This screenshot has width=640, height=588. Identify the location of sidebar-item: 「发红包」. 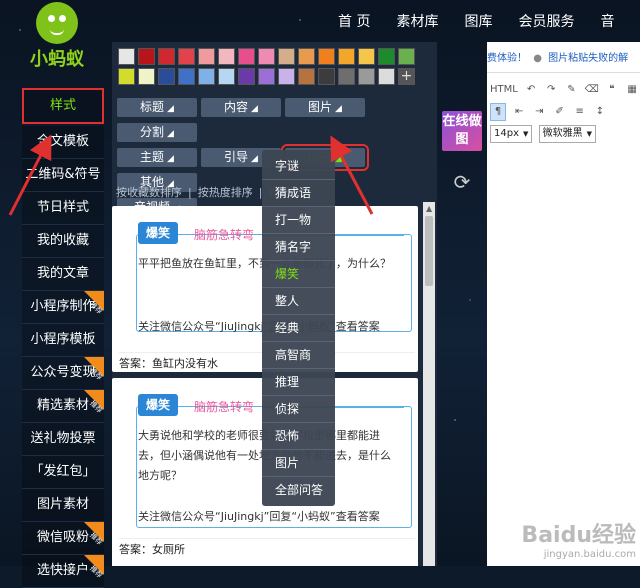
(63, 472).